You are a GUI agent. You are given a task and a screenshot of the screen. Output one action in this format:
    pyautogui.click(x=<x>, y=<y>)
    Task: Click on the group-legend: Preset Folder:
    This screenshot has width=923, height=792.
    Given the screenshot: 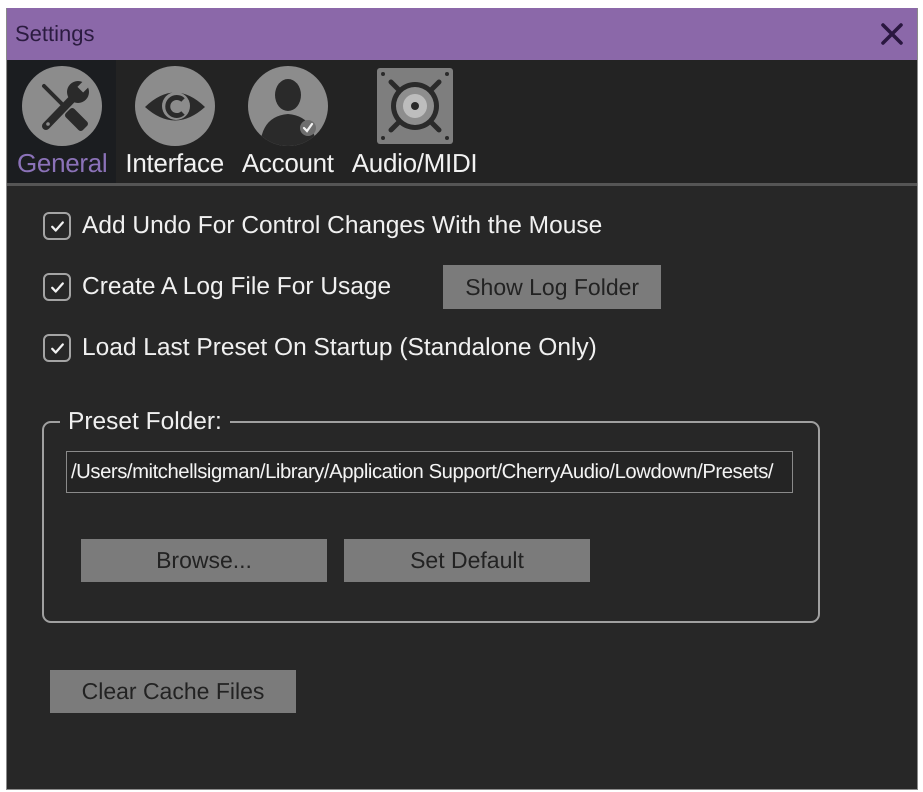 What is the action you would take?
    pyautogui.click(x=145, y=422)
    